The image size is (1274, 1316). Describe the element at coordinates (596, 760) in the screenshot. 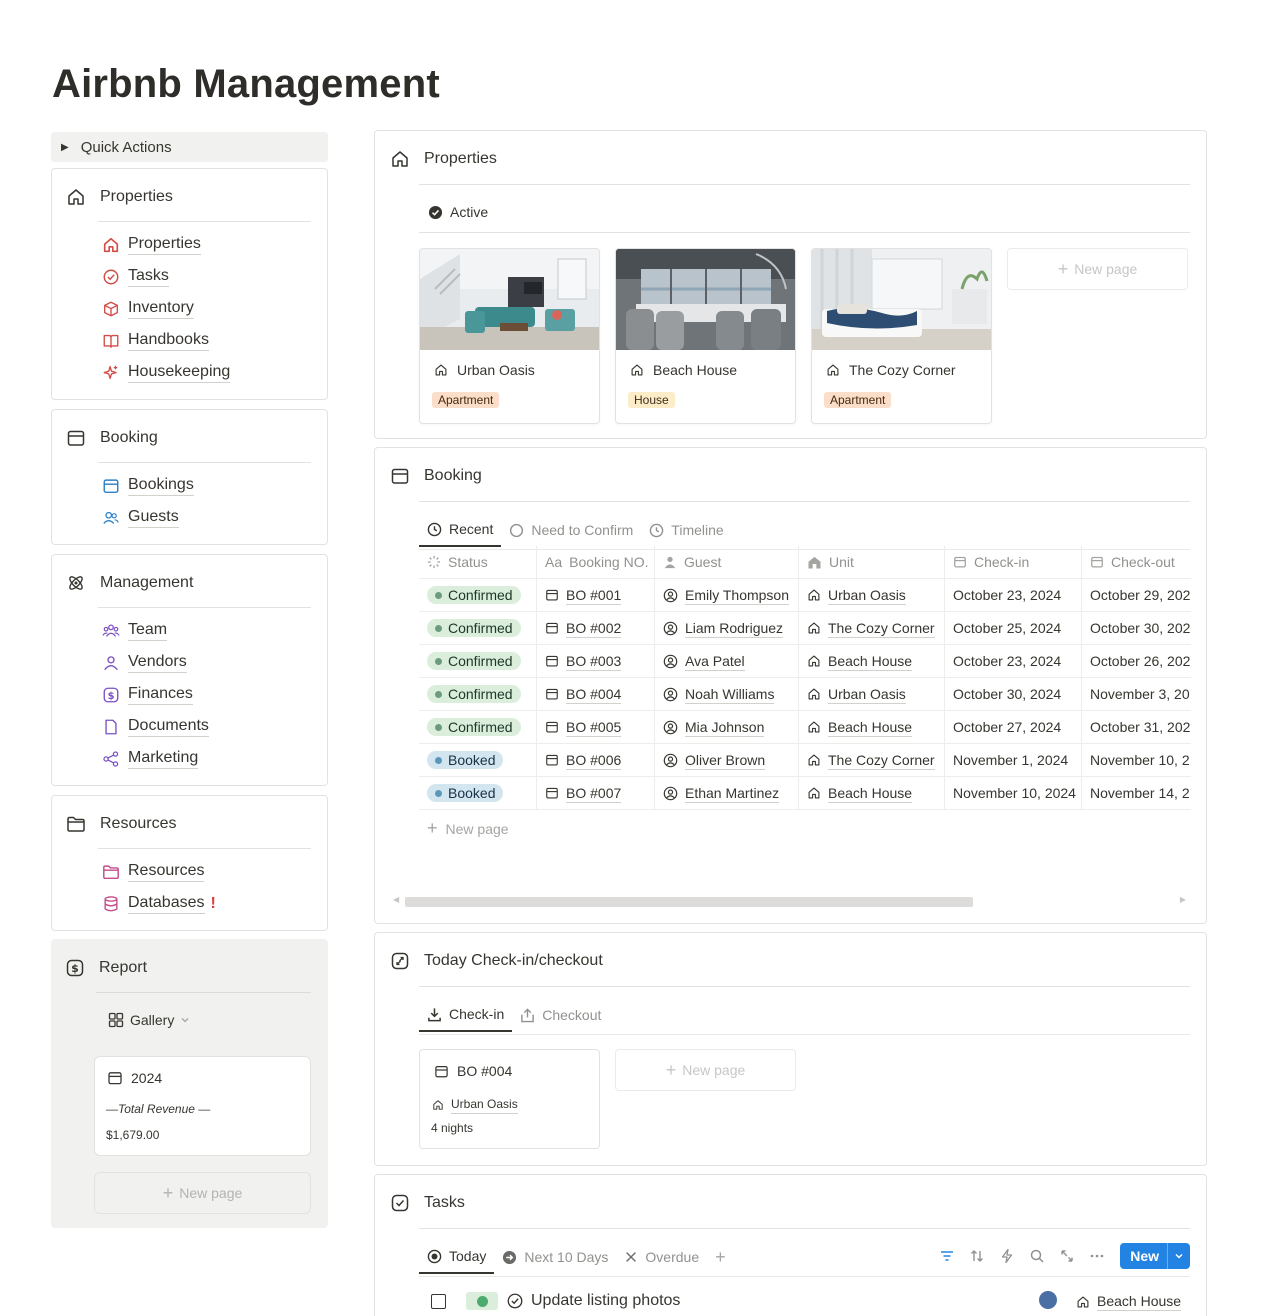

I see `booking-no-cell: BO #006` at that location.